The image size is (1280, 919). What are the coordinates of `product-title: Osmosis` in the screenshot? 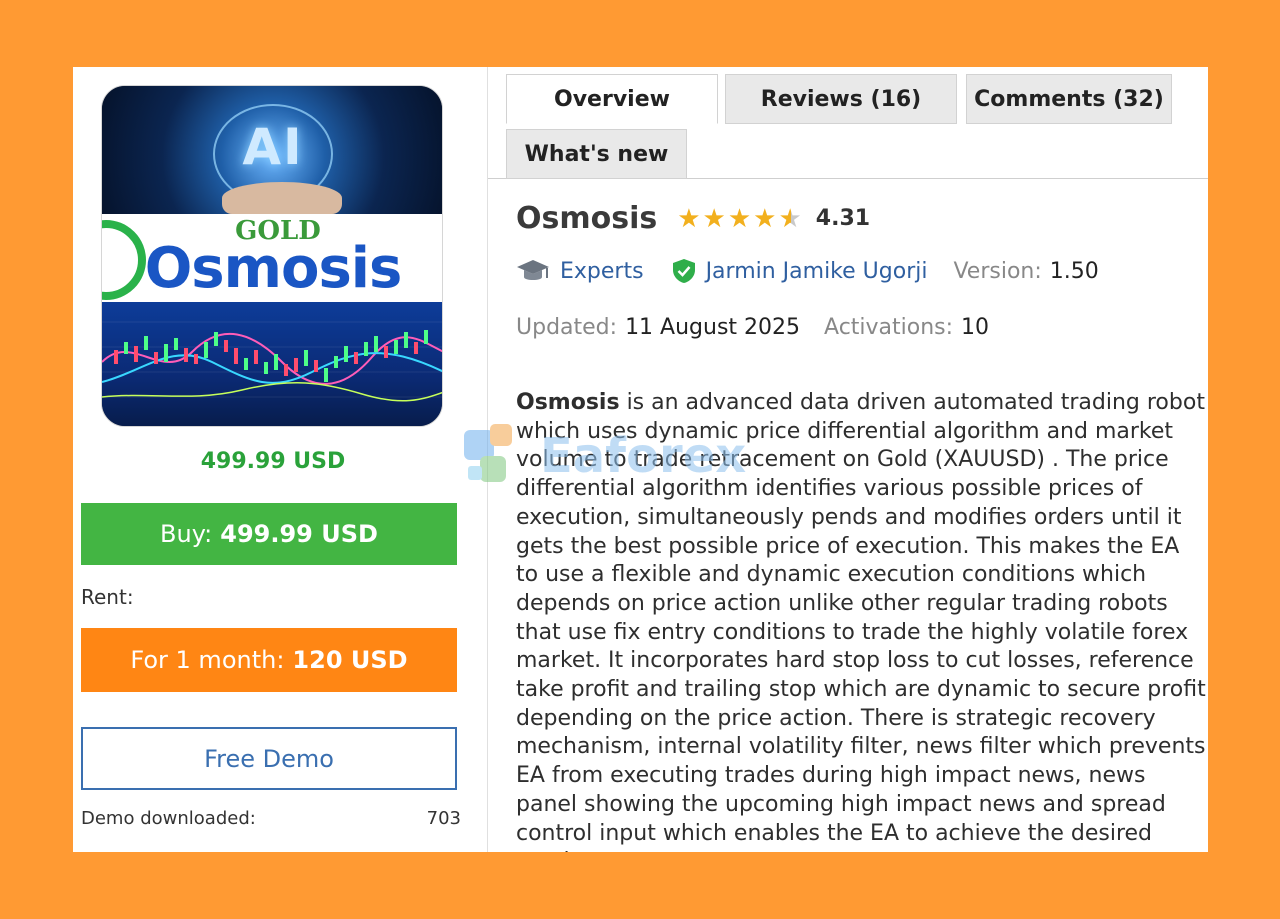 It's located at (587, 218).